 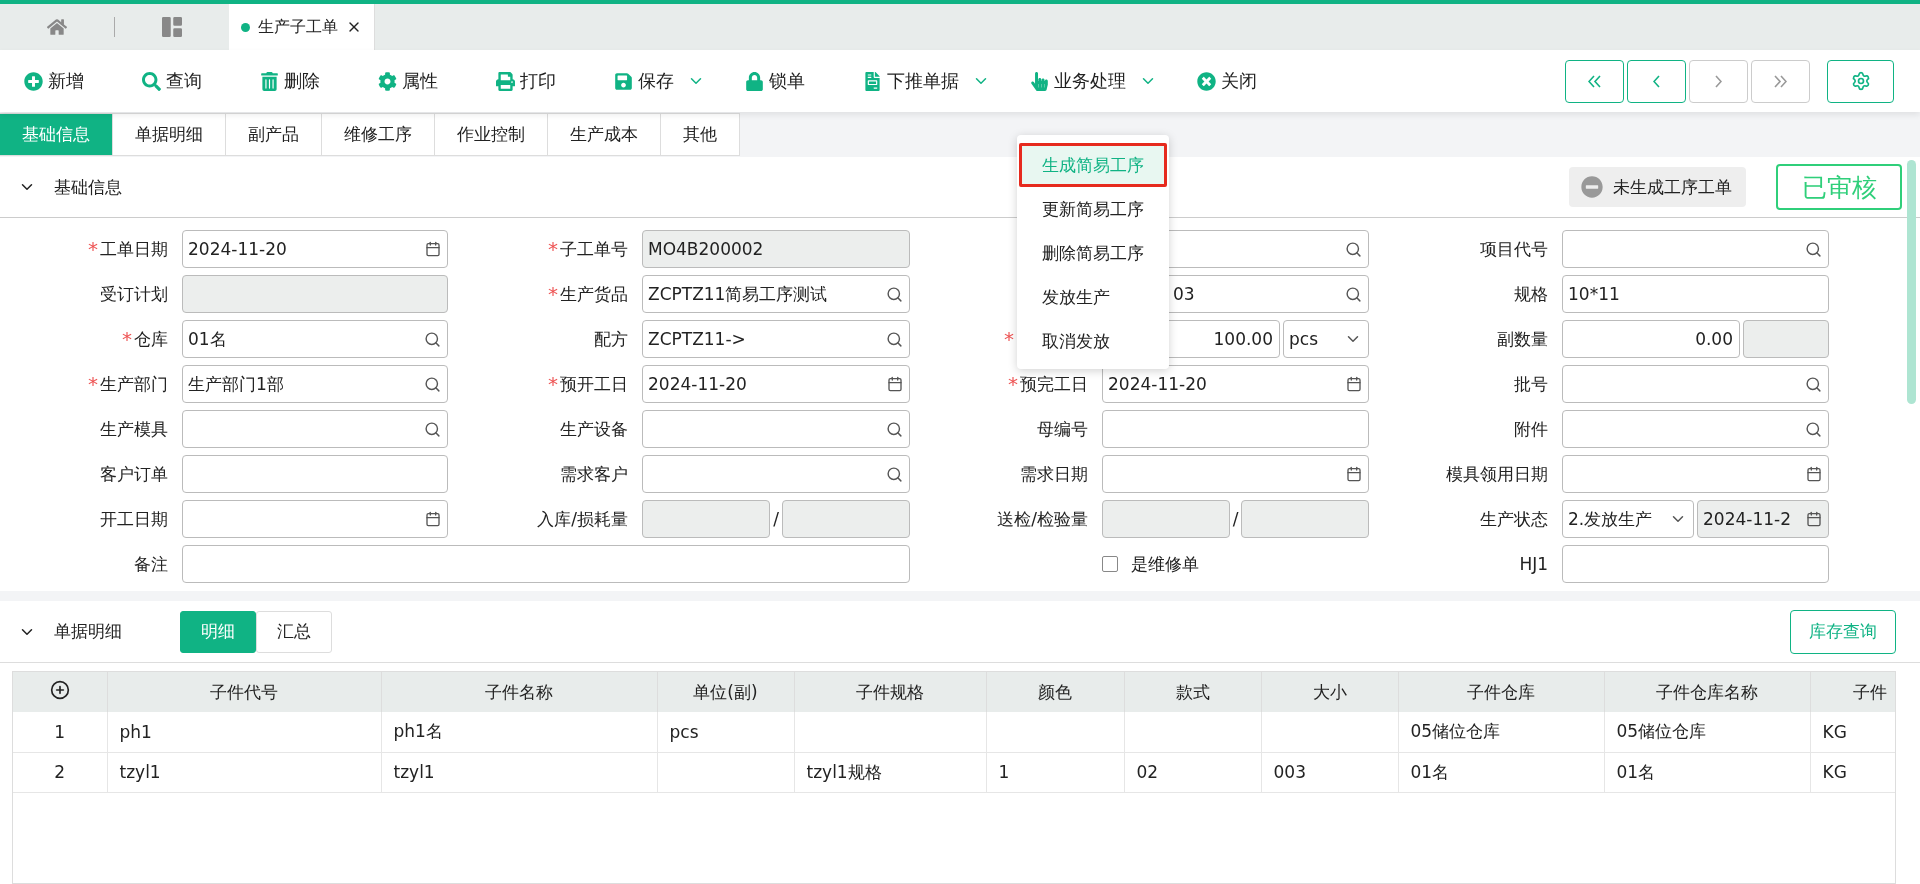 What do you see at coordinates (1055, 692) in the screenshot?
I see `column-header: 颜色` at bounding box center [1055, 692].